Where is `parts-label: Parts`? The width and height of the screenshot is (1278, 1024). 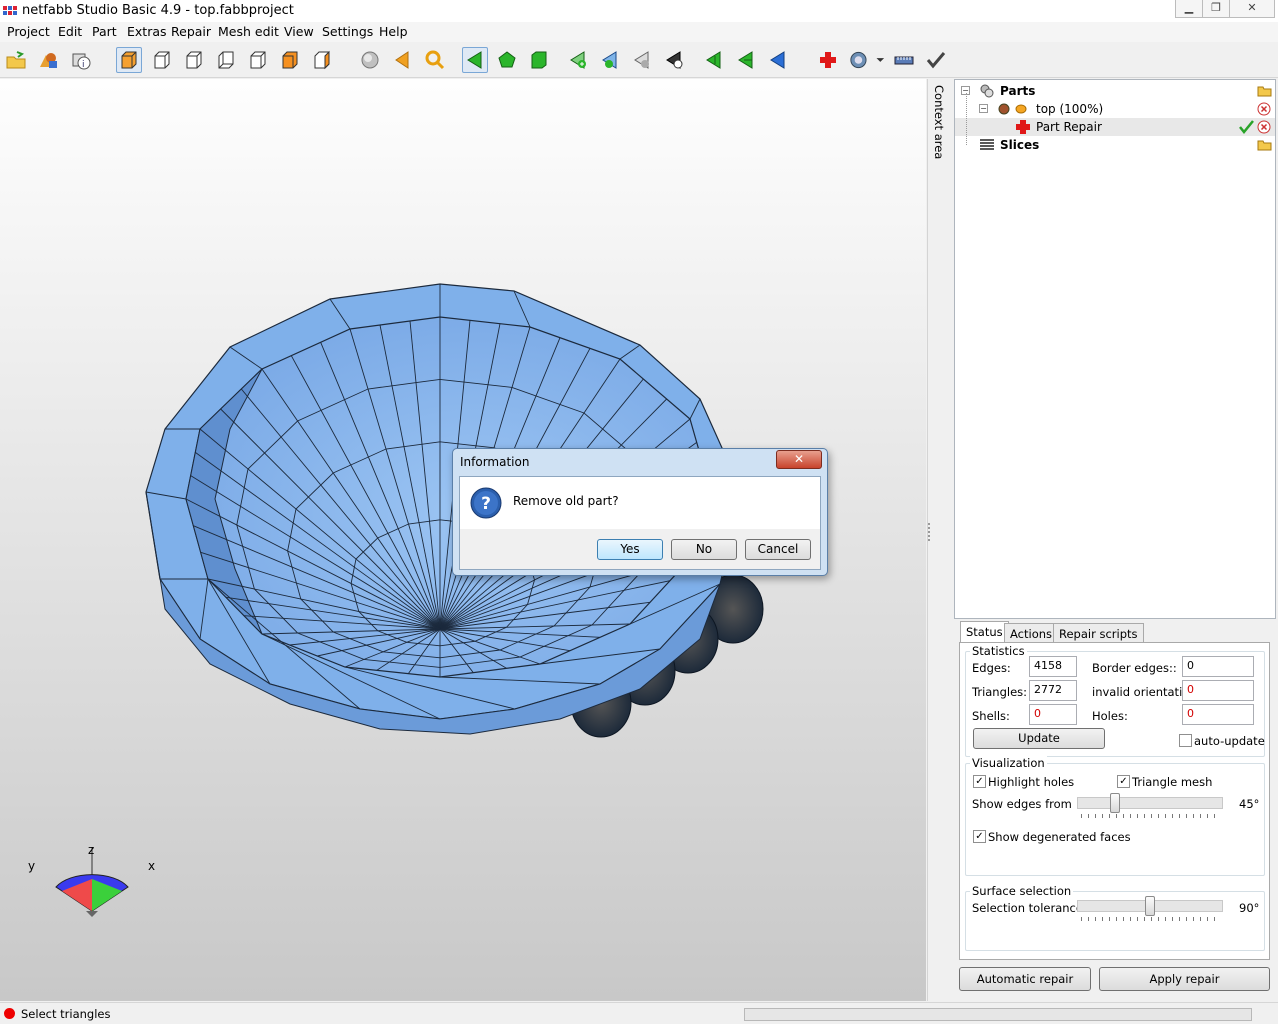
parts-label: Parts is located at coordinates (1018, 91).